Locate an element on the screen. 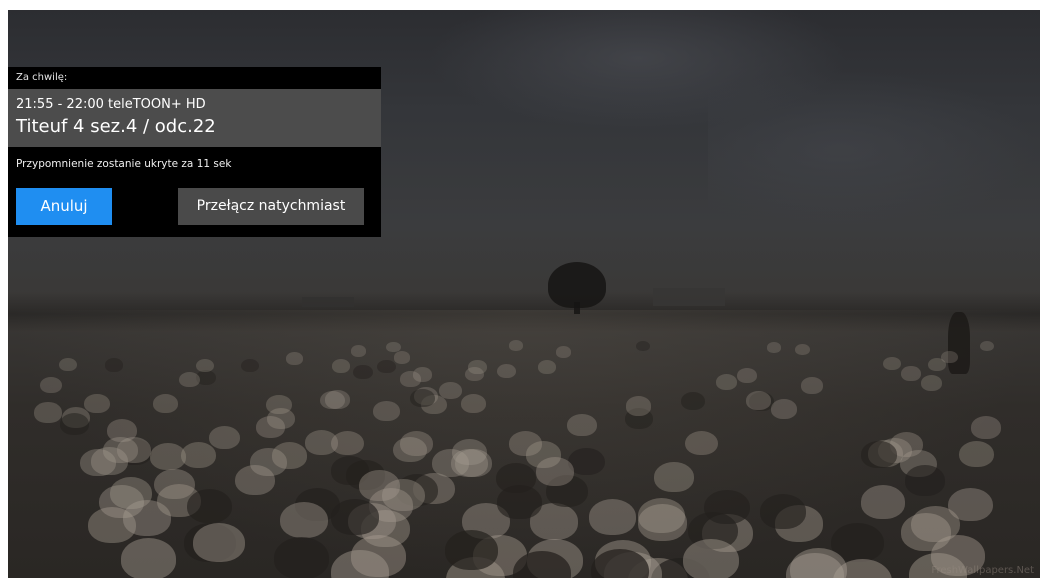 This screenshot has width=1047, height=578. reminder-header: Za chwilę: is located at coordinates (194, 78).